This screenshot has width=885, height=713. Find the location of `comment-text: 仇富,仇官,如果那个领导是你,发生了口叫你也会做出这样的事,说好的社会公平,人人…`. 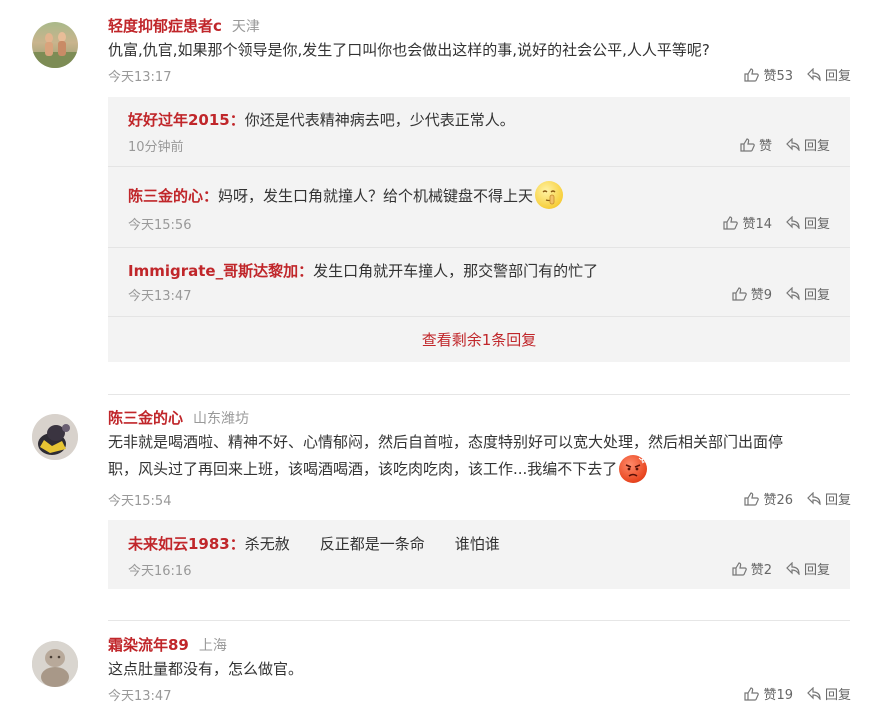

comment-text: 仇富,仇官,如果那个领导是你,发生了口叫你也会做出这样的事,说好的社会公平,人人… is located at coordinates (409, 50).